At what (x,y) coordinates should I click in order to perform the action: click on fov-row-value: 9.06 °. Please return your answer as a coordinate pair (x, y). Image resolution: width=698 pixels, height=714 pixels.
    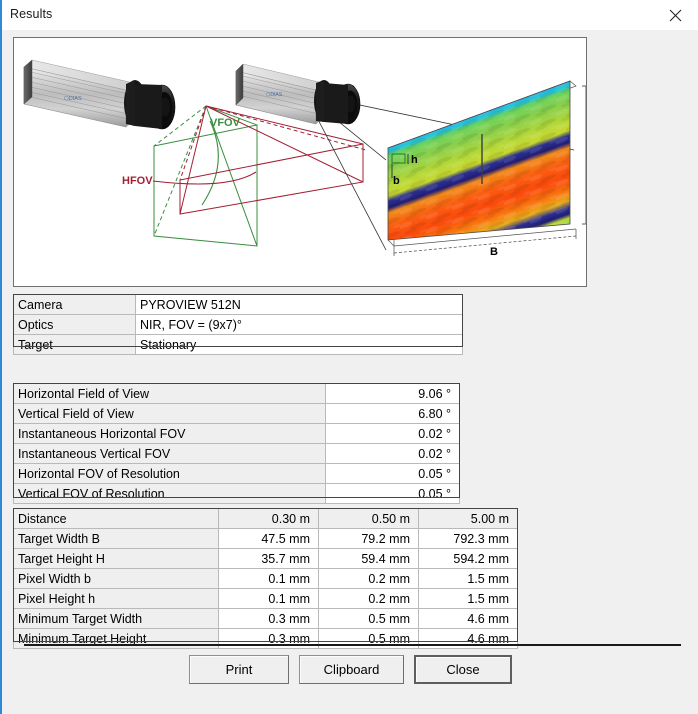
    Looking at the image, I should click on (392, 393).